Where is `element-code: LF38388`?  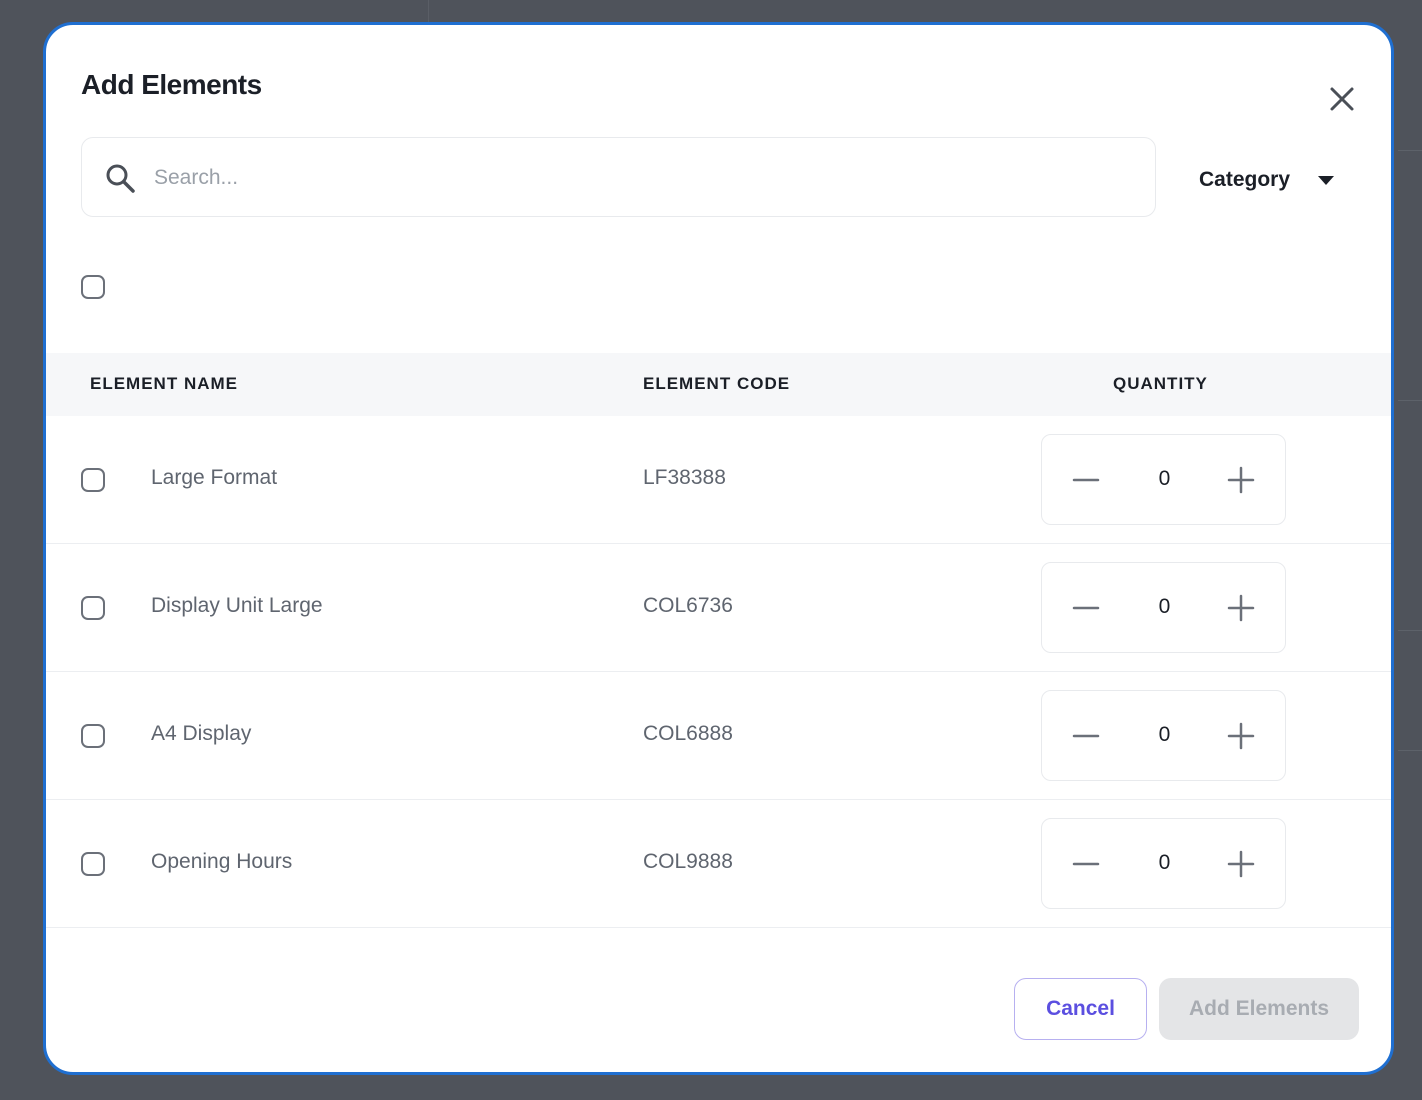 element-code: LF38388 is located at coordinates (684, 477).